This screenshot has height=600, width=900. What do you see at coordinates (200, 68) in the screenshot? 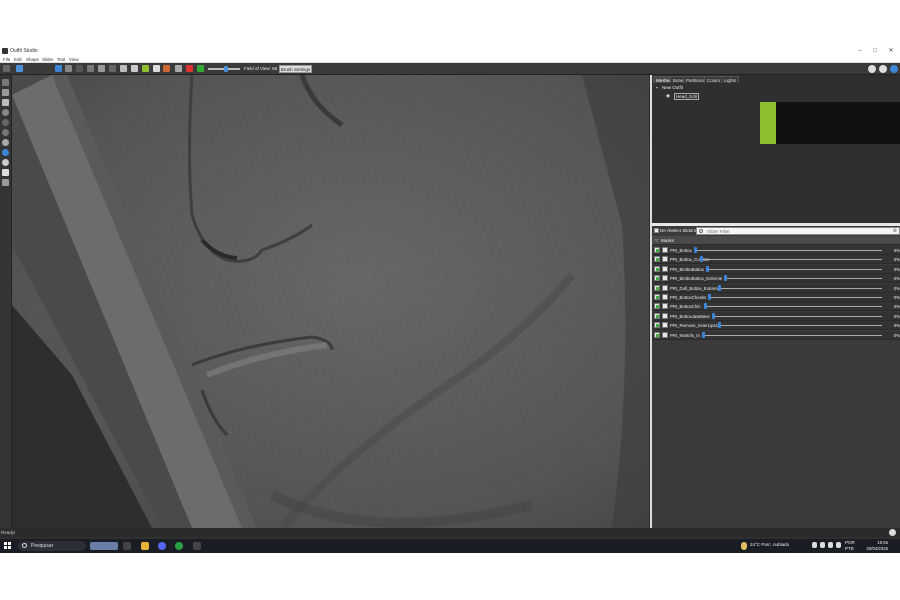
I see `symmetry-icon` at bounding box center [200, 68].